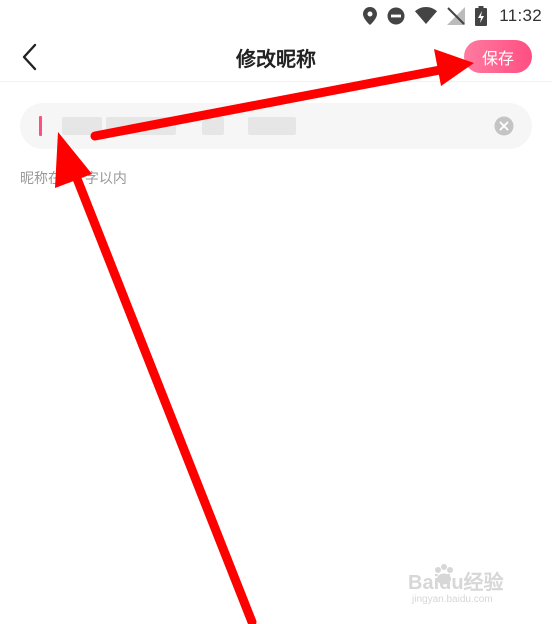 The width and height of the screenshot is (552, 624). I want to click on baidu-jingyan-watermark: Baidu经验 jingyan.baidu.com, so click(468, 587).